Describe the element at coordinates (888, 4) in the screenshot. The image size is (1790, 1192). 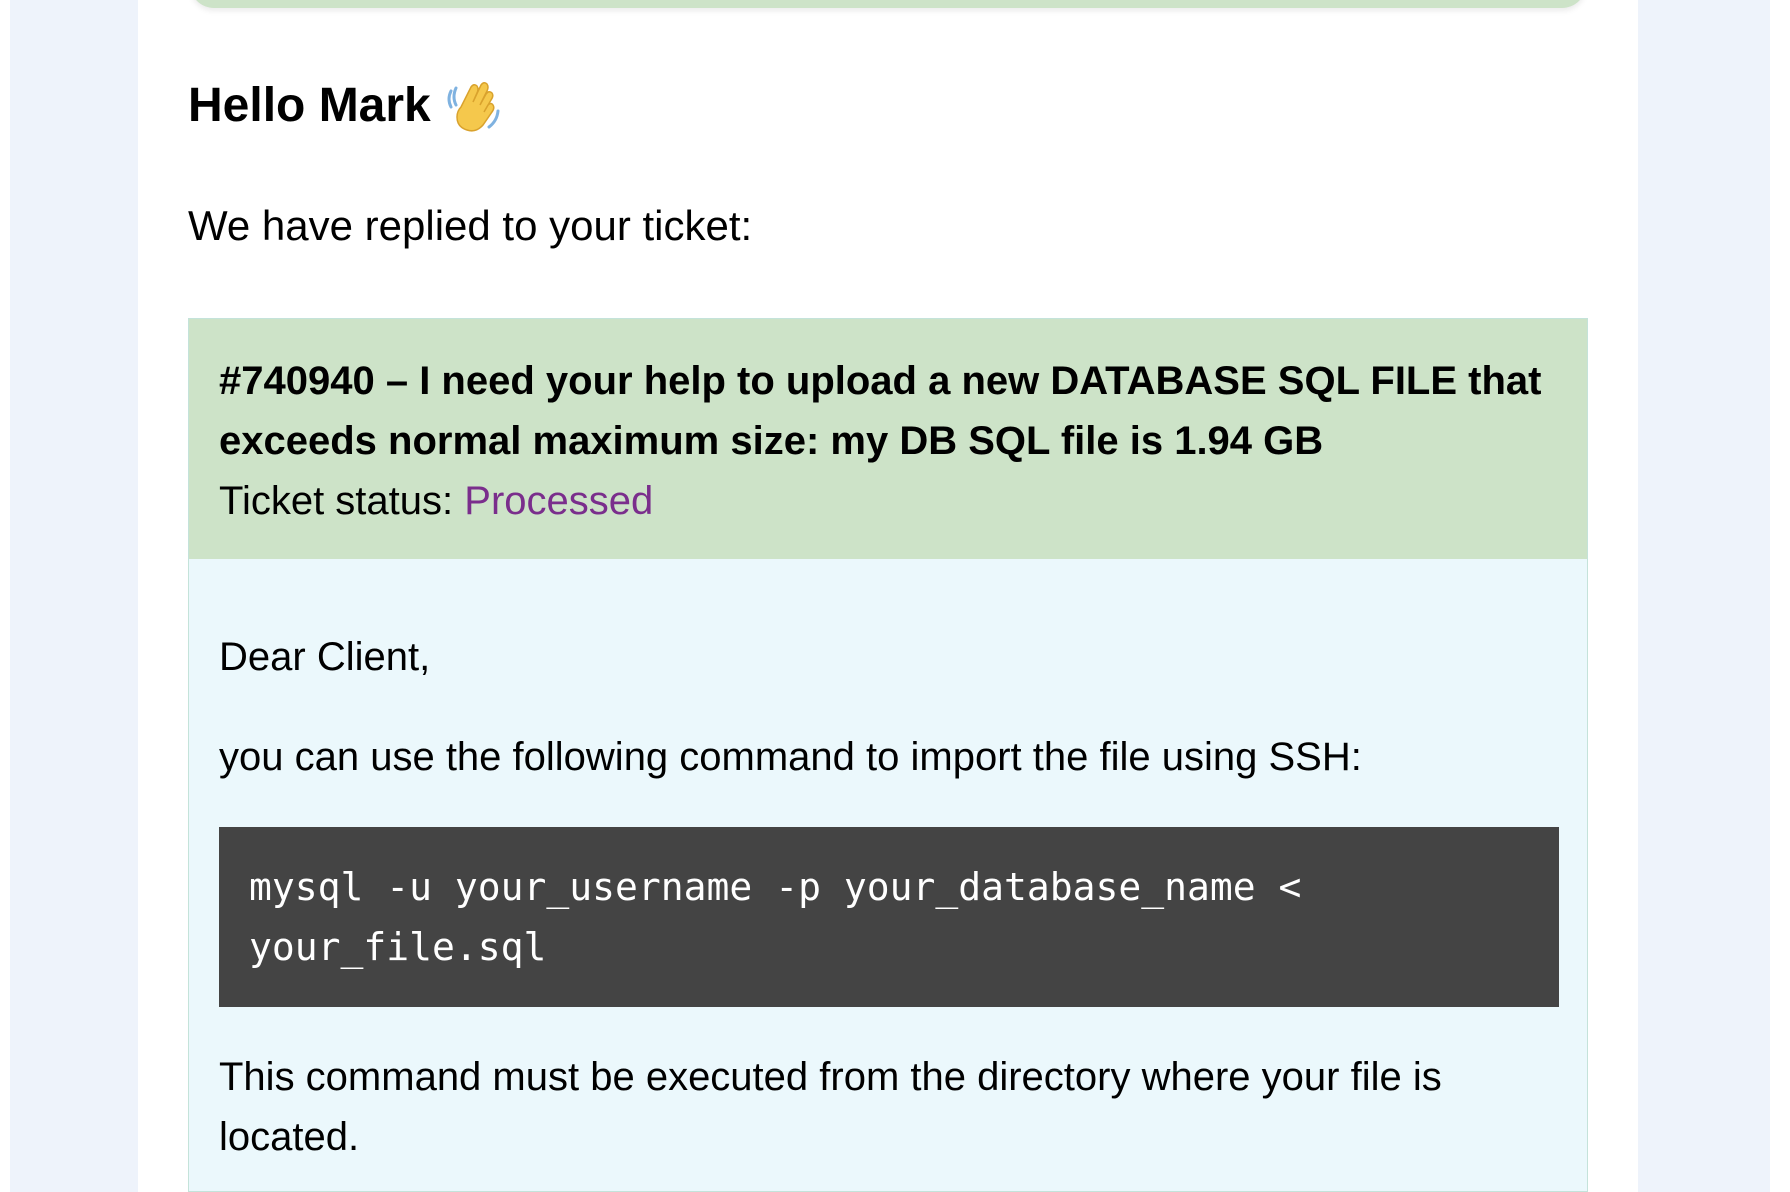
I see `top-banner` at that location.